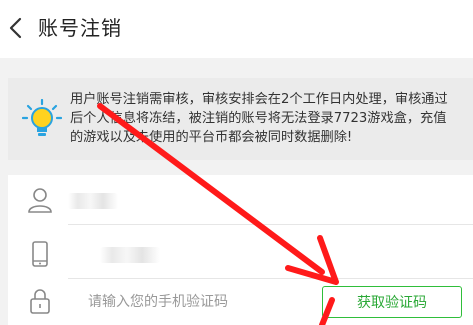  I want to click on account-value-redacted, so click(93, 201).